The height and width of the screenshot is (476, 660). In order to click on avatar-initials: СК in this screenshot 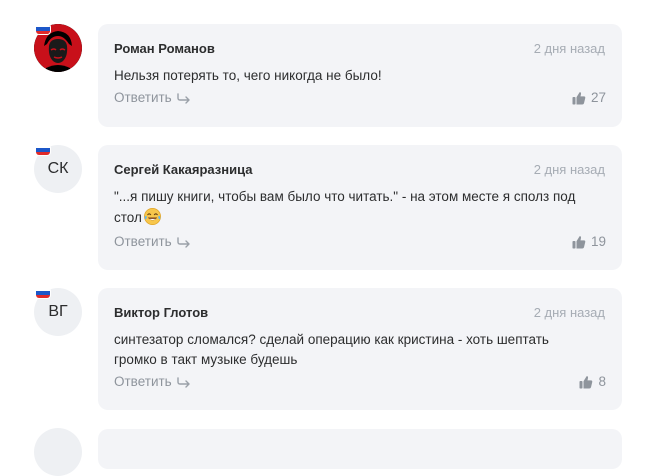, I will do `click(58, 168)`.